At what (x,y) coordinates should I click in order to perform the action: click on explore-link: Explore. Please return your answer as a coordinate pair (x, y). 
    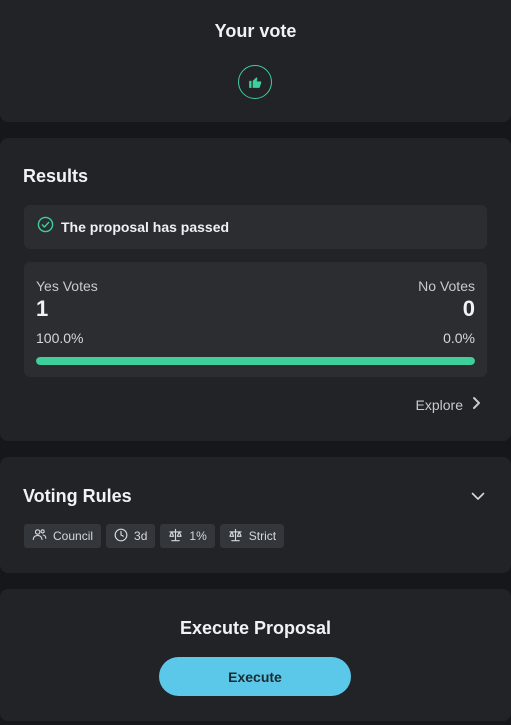
    Looking at the image, I should click on (448, 404).